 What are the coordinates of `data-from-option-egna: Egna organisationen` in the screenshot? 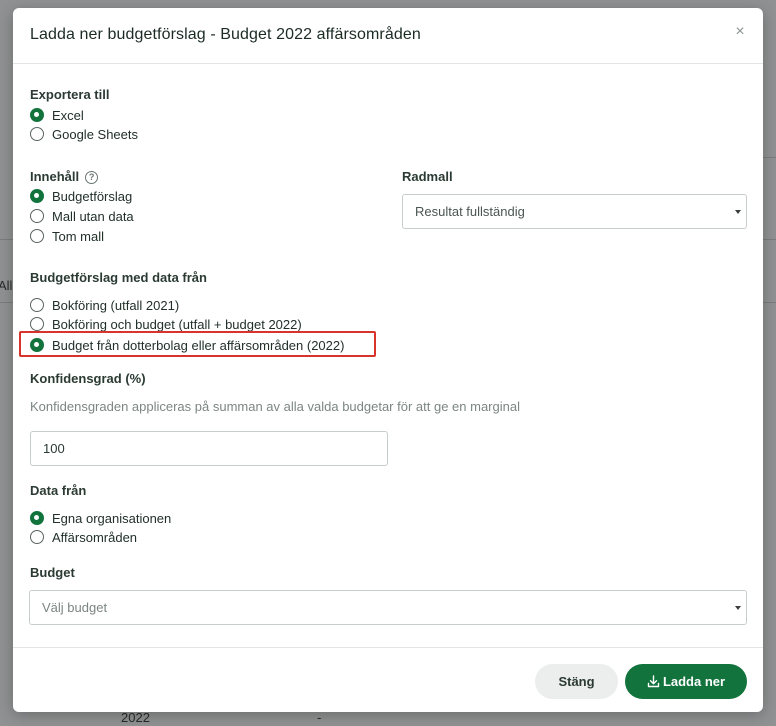 It's located at (100, 518).